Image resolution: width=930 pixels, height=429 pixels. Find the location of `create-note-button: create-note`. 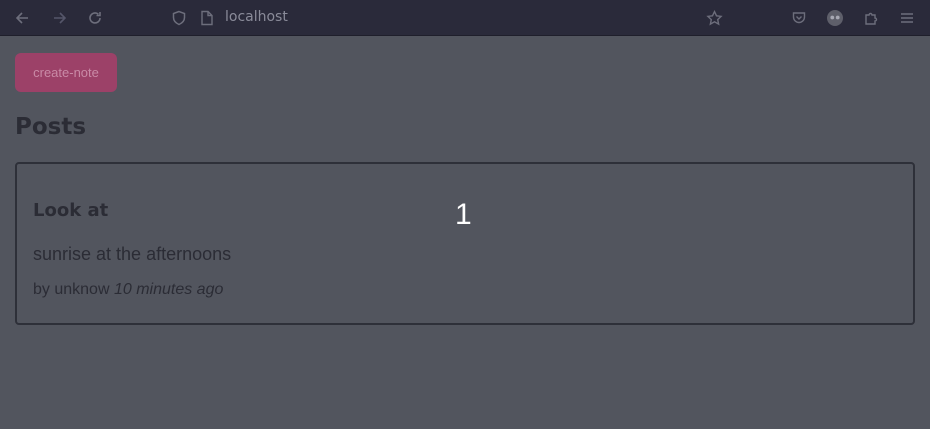

create-note-button: create-note is located at coordinates (66, 72).